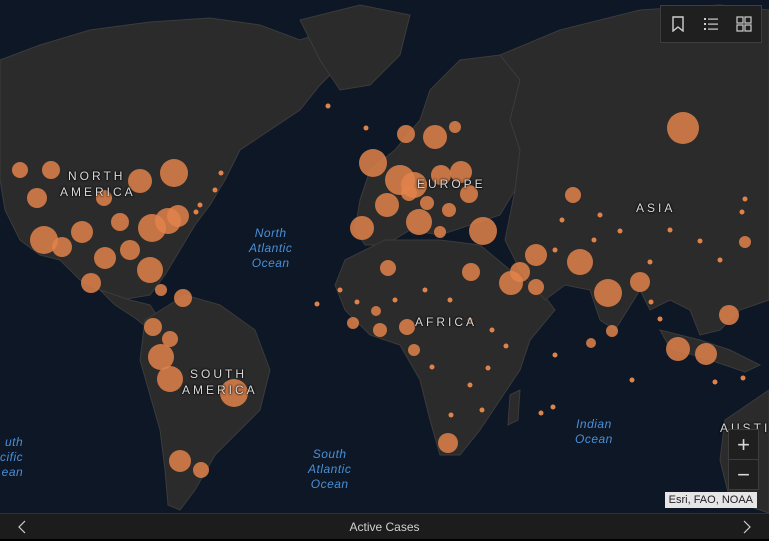 The width and height of the screenshot is (769, 541). What do you see at coordinates (746, 527) in the screenshot?
I see `chevron-right-icon` at bounding box center [746, 527].